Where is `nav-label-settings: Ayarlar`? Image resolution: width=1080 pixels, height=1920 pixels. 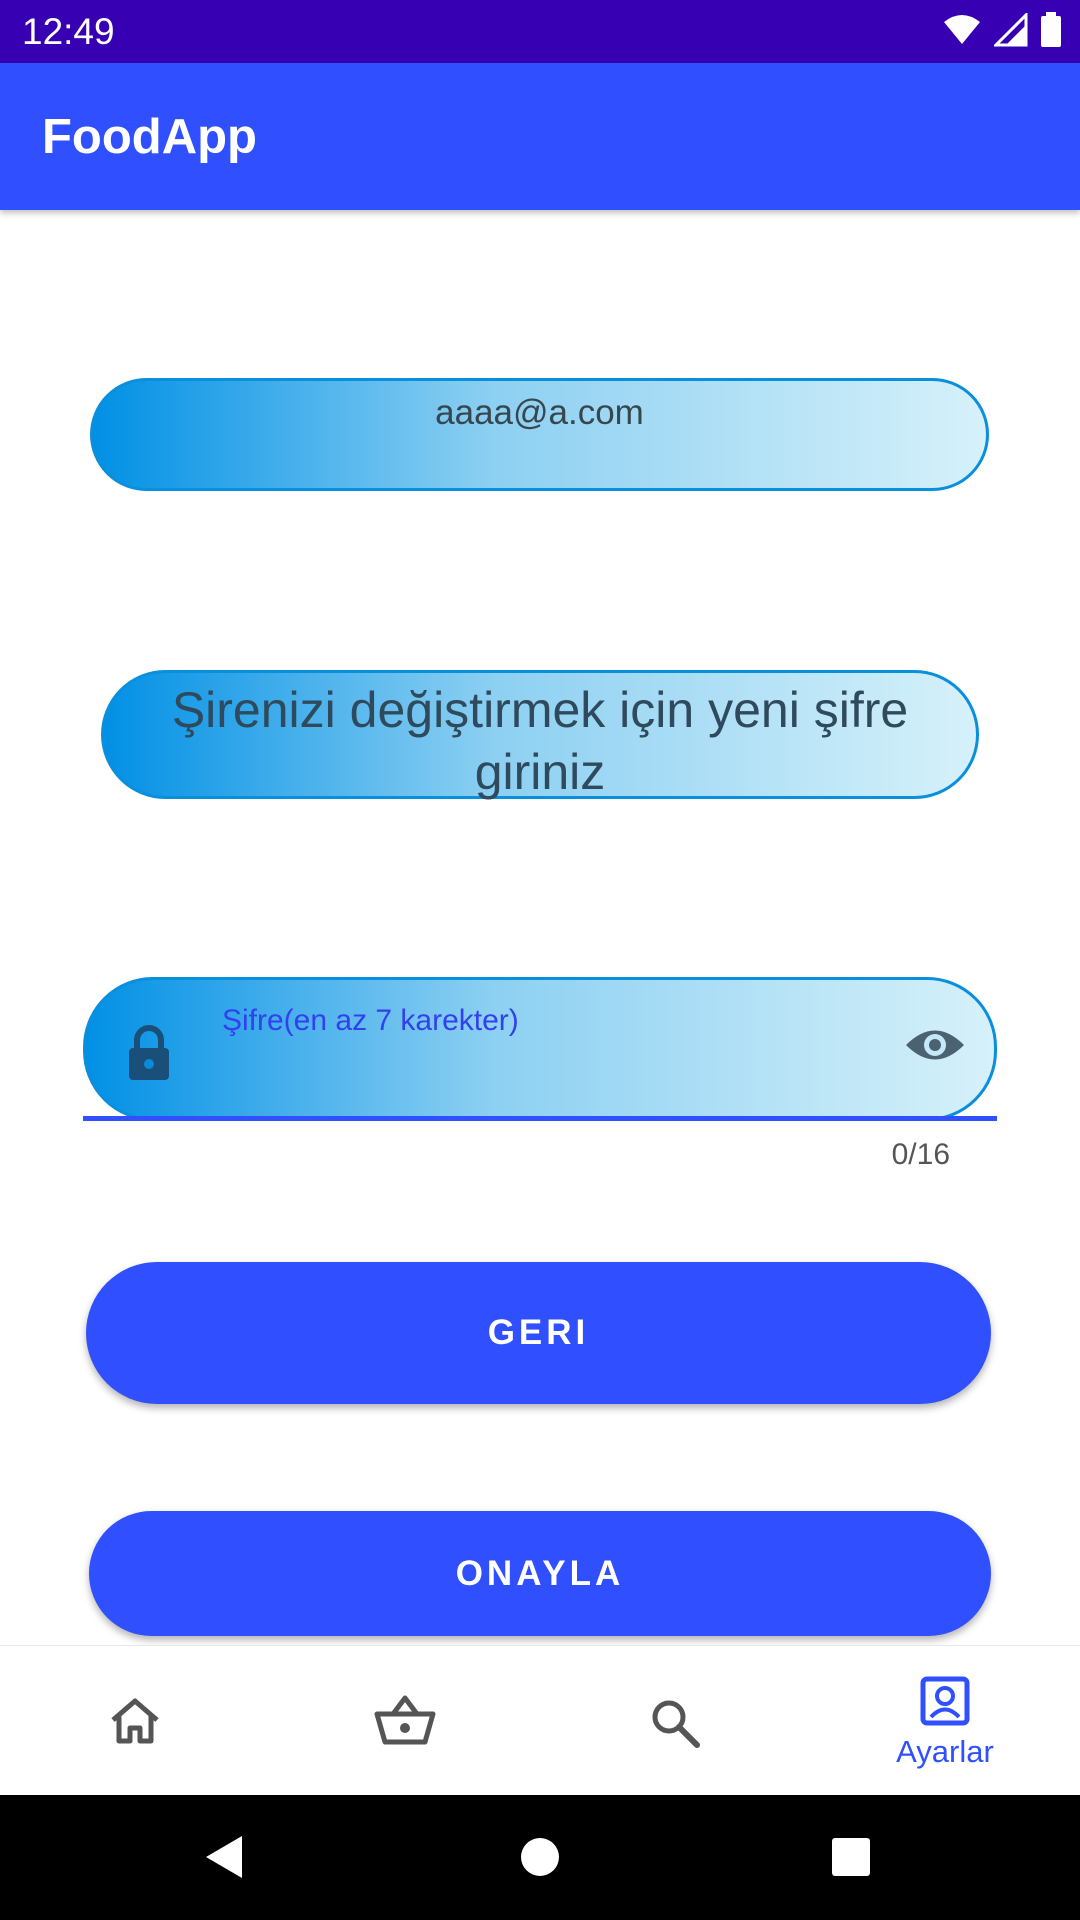
nav-label-settings: Ayarlar is located at coordinates (945, 1751).